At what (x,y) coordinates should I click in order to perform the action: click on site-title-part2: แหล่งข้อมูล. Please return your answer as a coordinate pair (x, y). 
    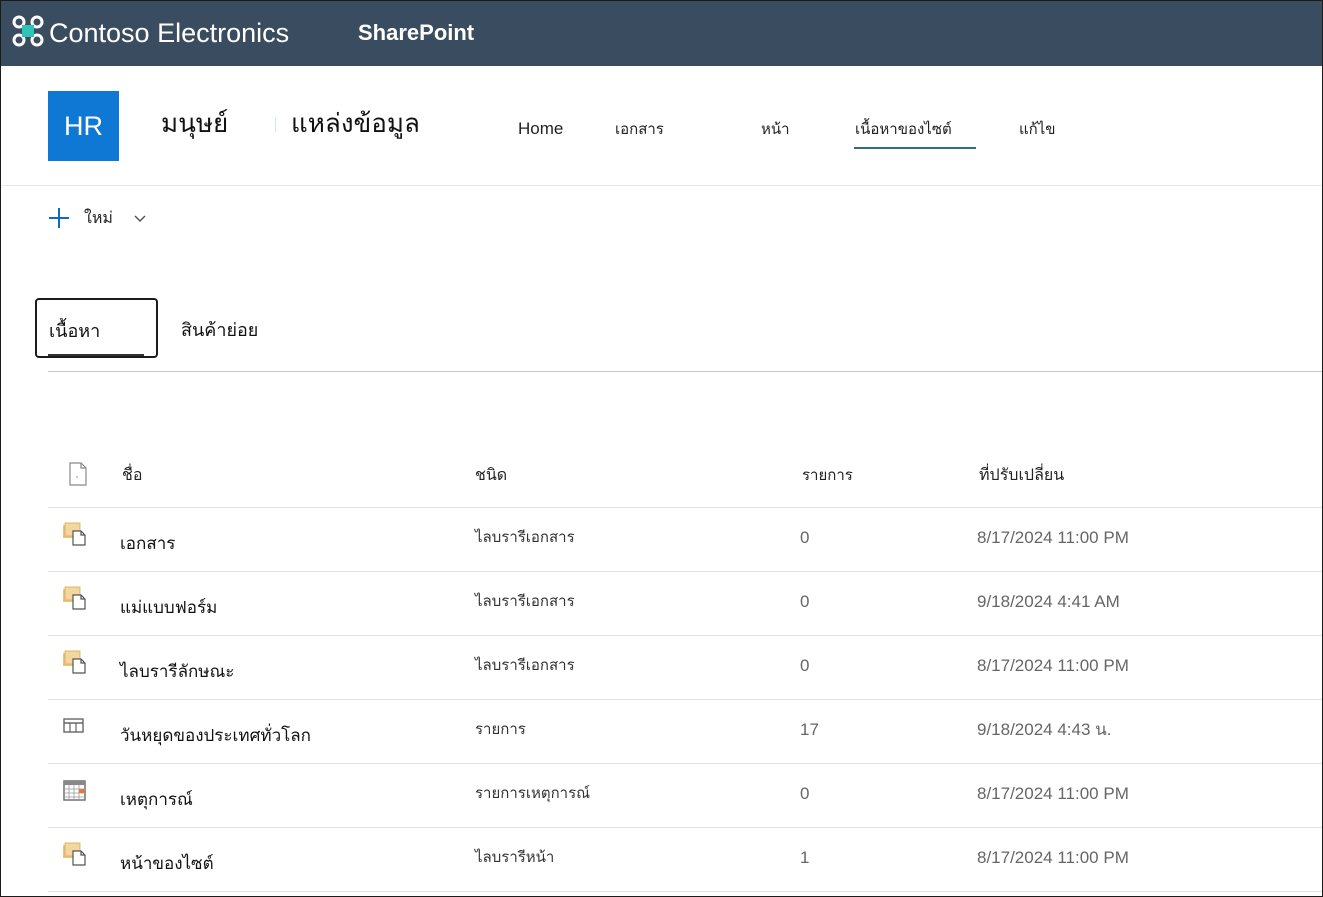
    Looking at the image, I should click on (355, 123).